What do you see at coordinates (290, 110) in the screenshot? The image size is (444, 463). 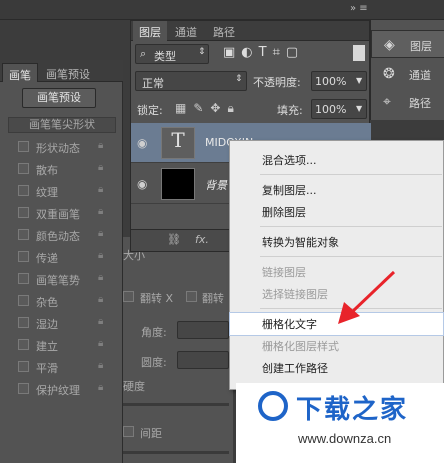 I see `fill-label: 填充:` at bounding box center [290, 110].